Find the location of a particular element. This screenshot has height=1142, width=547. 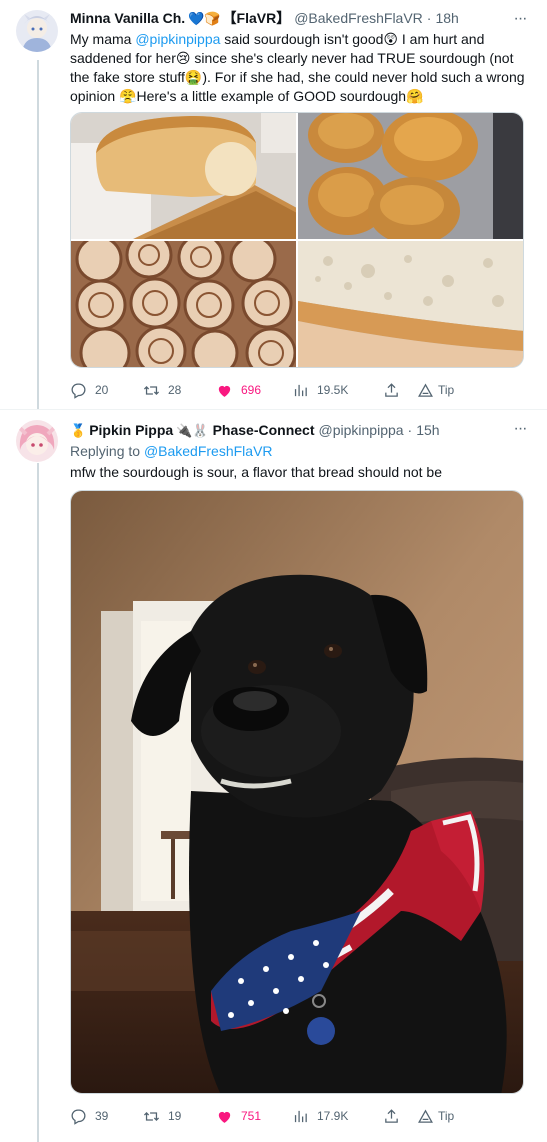

name-tag: 【FlaVR】 is located at coordinates (257, 18).